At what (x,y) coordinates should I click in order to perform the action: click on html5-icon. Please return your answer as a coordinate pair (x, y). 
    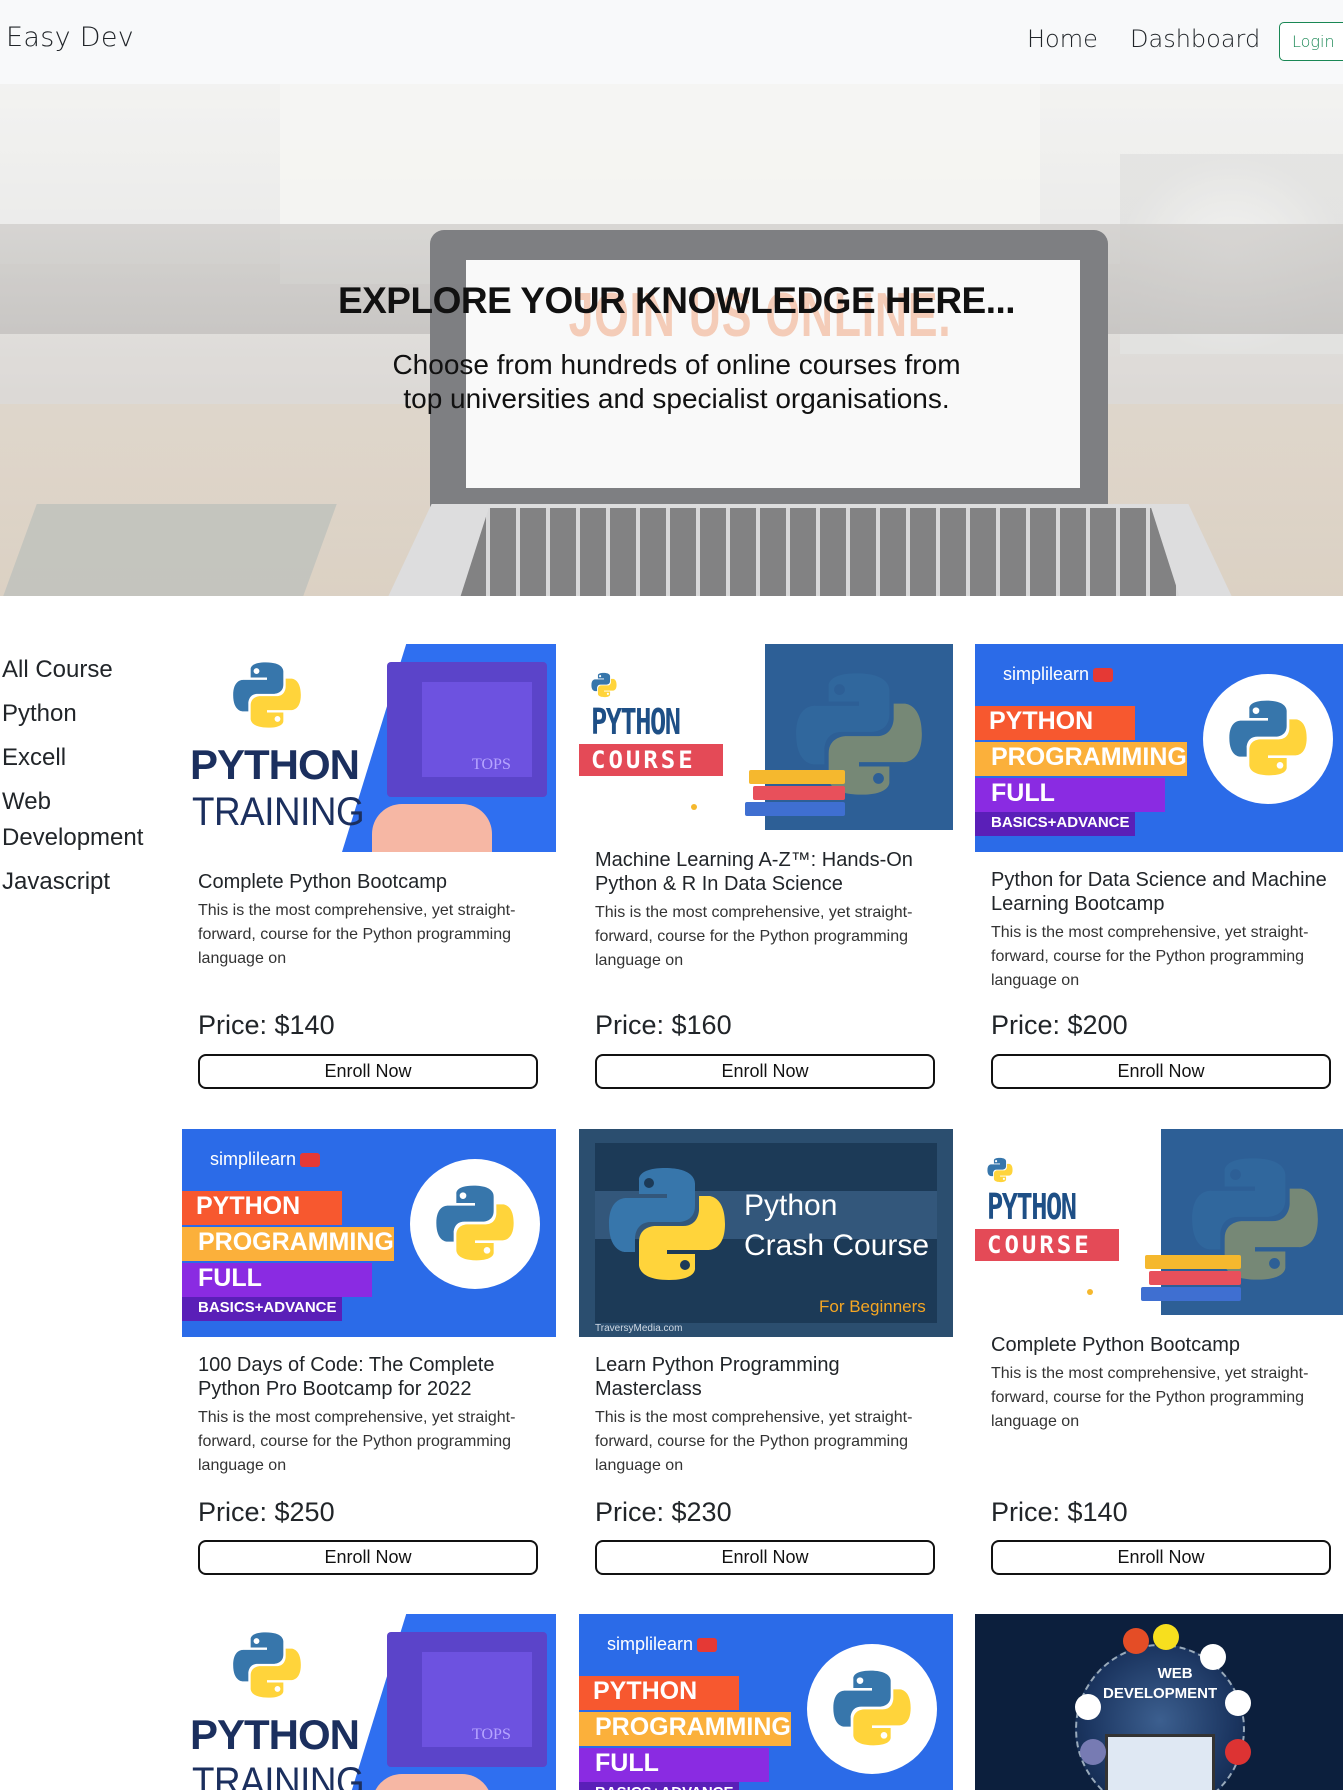
    Looking at the image, I should click on (1136, 1641).